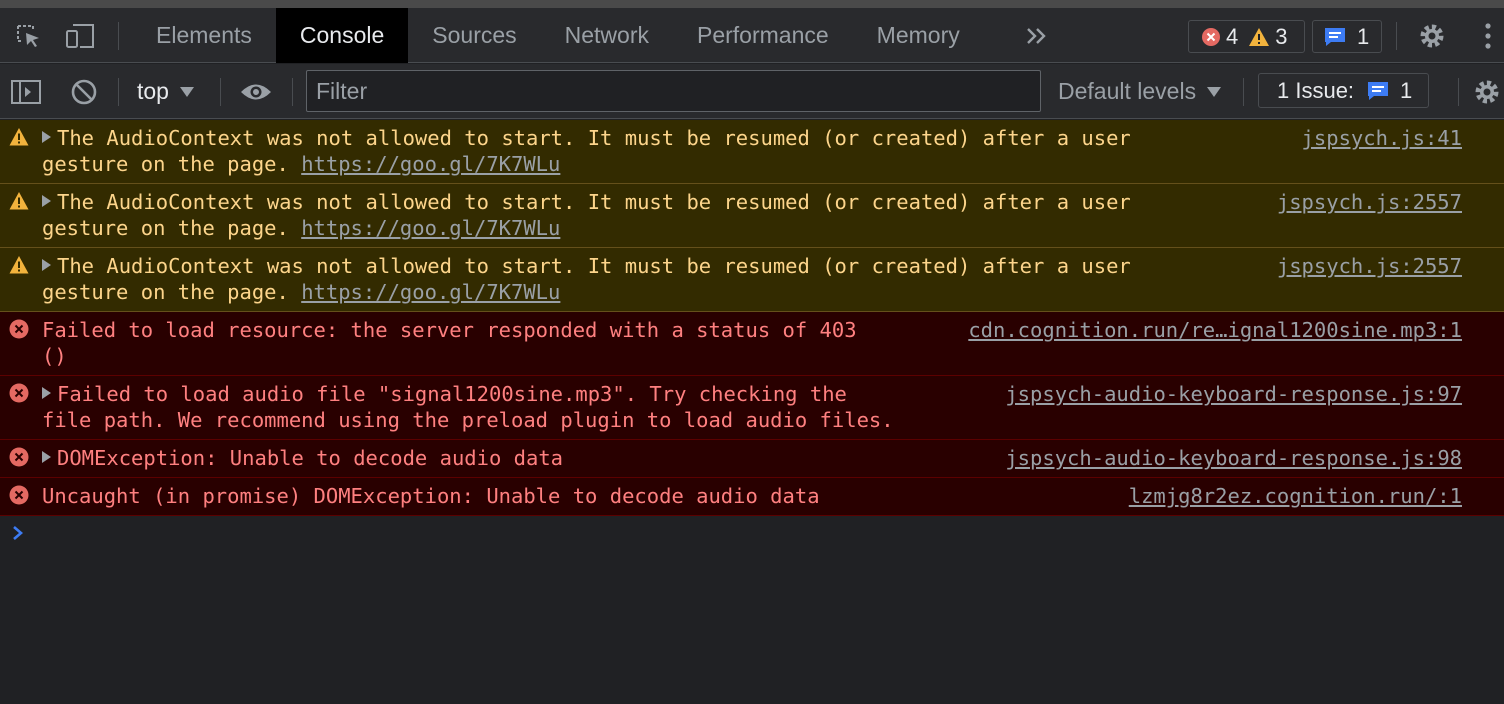  I want to click on tab-elements: Elements, so click(204, 35).